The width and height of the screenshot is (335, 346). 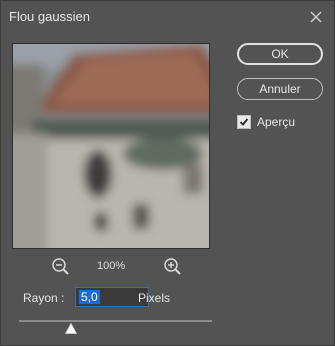 What do you see at coordinates (44, 298) in the screenshot?
I see `radius-label: Rayon :` at bounding box center [44, 298].